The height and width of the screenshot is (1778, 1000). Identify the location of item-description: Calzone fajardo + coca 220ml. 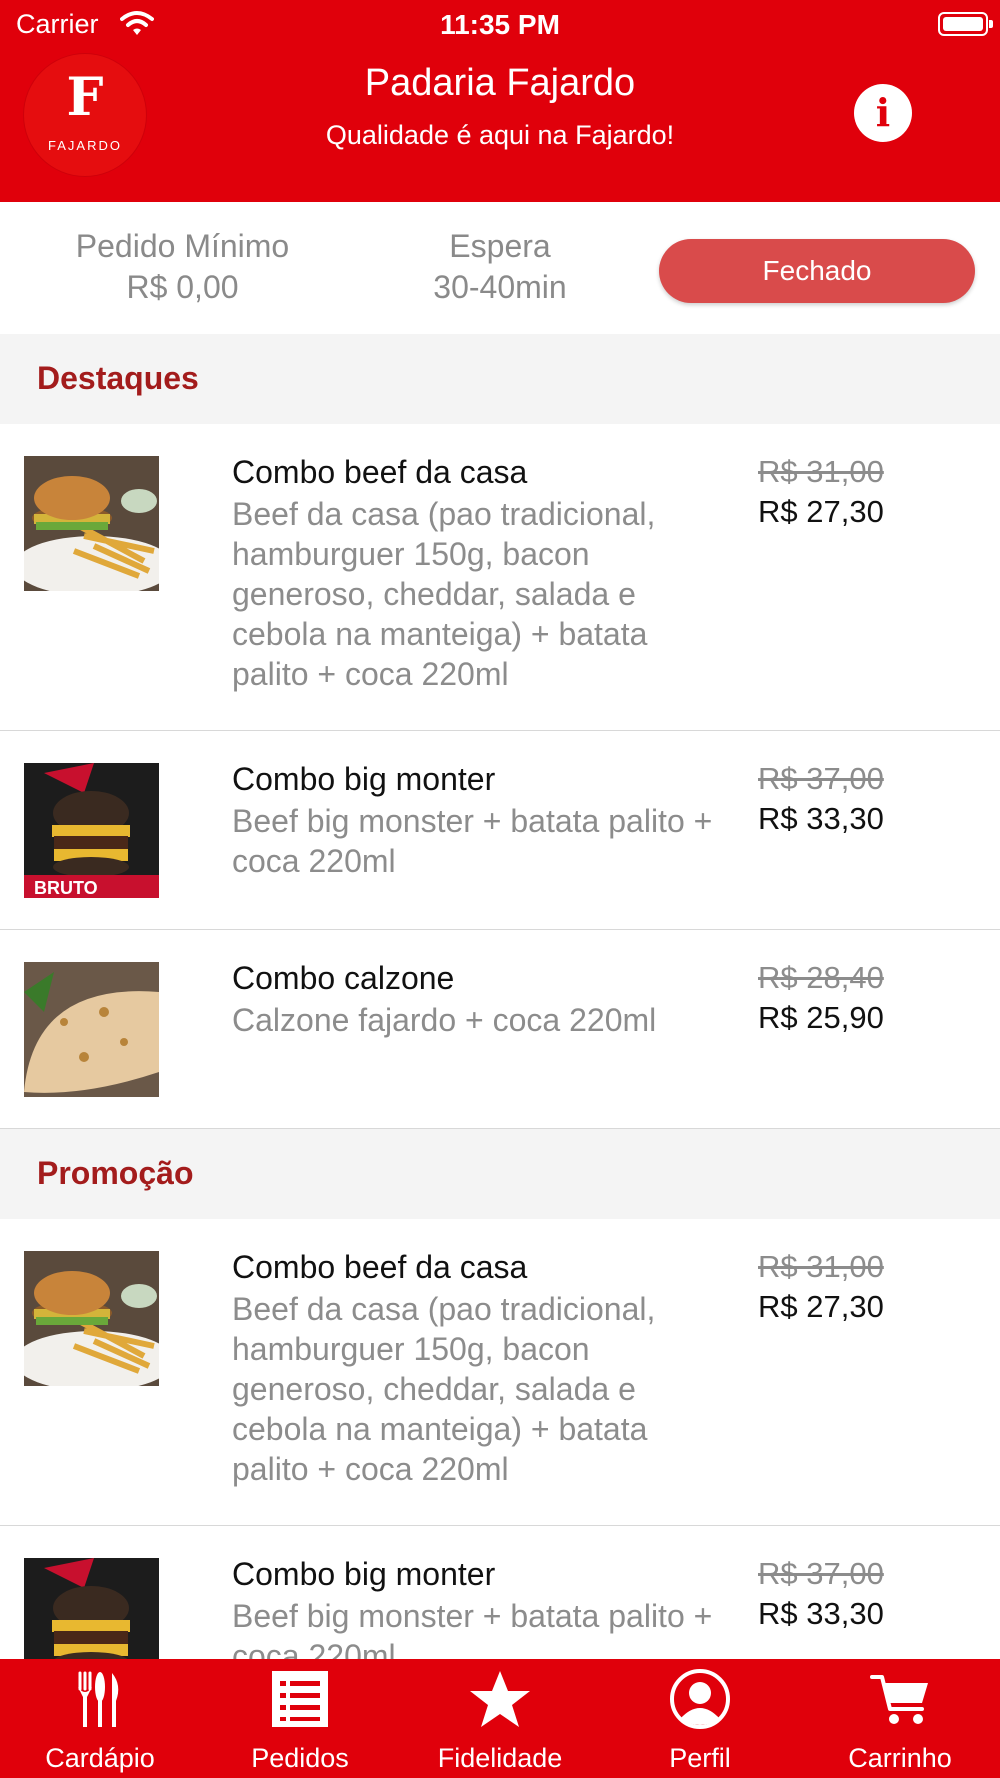
(444, 1020).